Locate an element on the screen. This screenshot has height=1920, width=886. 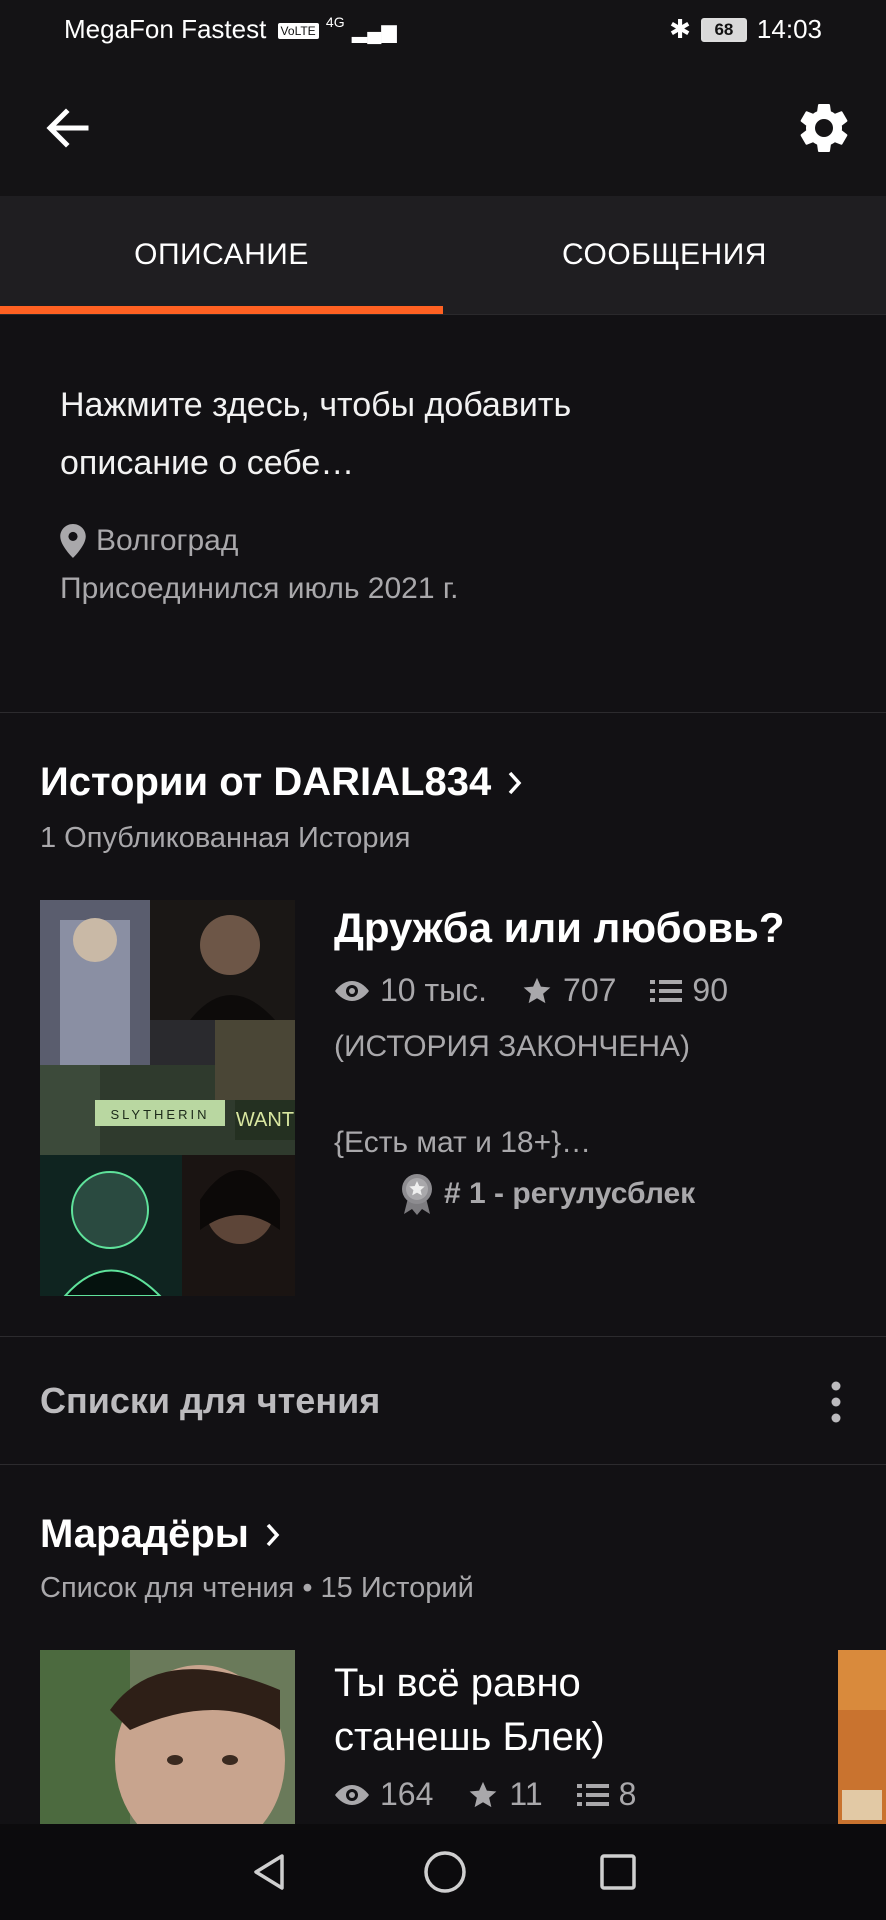
system-navigation-bar is located at coordinates (443, 1872).